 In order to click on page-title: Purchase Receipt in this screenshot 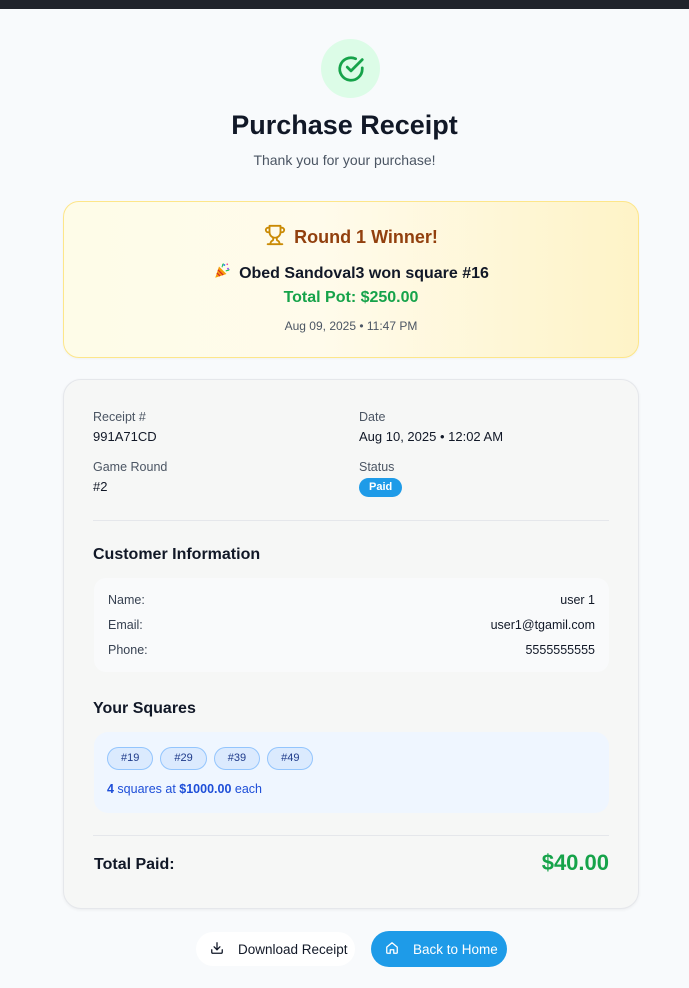, I will do `click(344, 125)`.